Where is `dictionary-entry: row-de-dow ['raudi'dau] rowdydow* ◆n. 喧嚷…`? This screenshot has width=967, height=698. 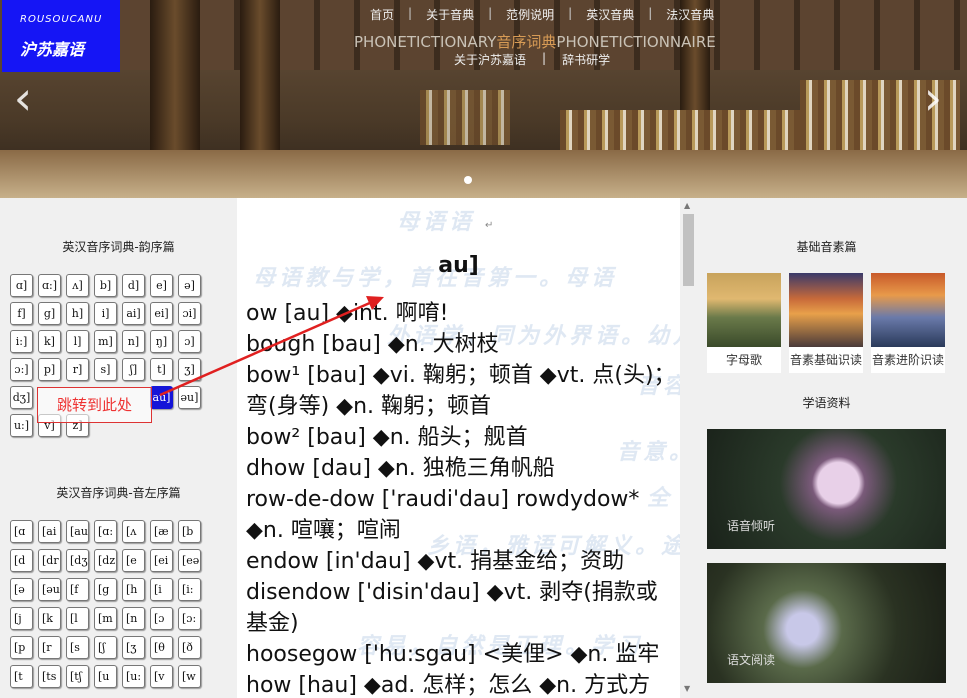 dictionary-entry: row-de-dow ['raudi'dau] rowdydow* ◆n. 喧嚷… is located at coordinates (443, 515).